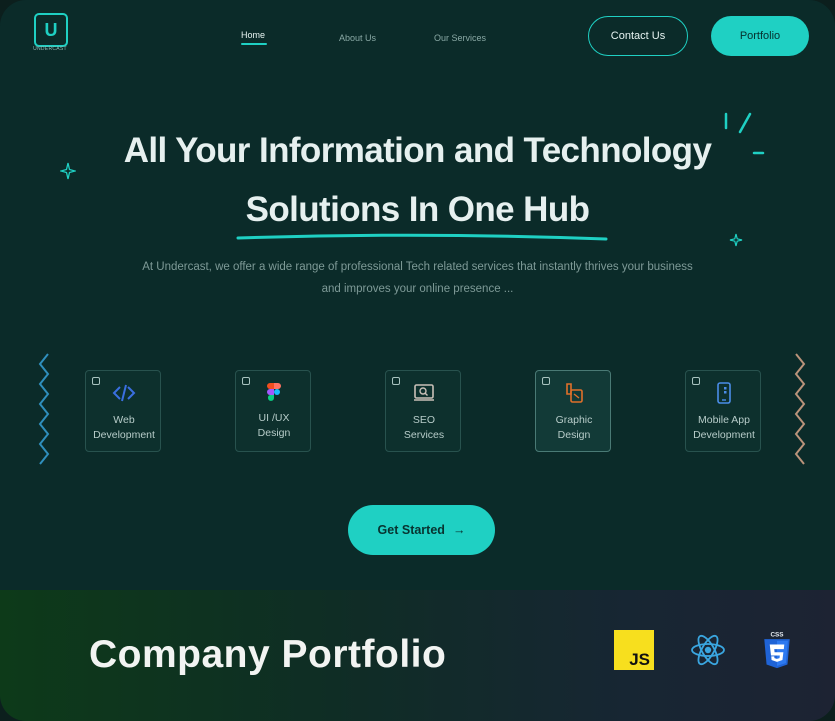 This screenshot has width=835, height=721. Describe the element at coordinates (800, 409) in the screenshot. I see `zigzag-right-icon` at that location.